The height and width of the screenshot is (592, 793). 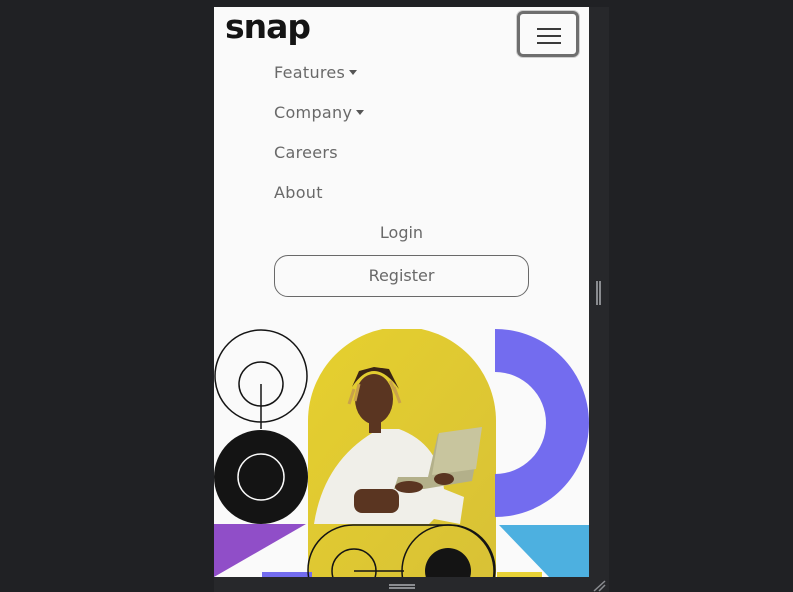 I want to click on login-link: Login, so click(x=401, y=233).